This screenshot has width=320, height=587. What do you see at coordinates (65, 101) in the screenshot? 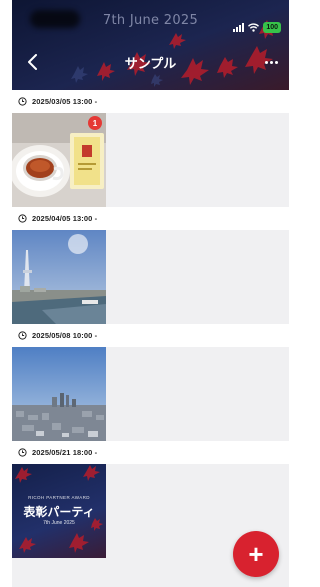
I see `section-datetime: 2025/03/05 13:00 -` at bounding box center [65, 101].